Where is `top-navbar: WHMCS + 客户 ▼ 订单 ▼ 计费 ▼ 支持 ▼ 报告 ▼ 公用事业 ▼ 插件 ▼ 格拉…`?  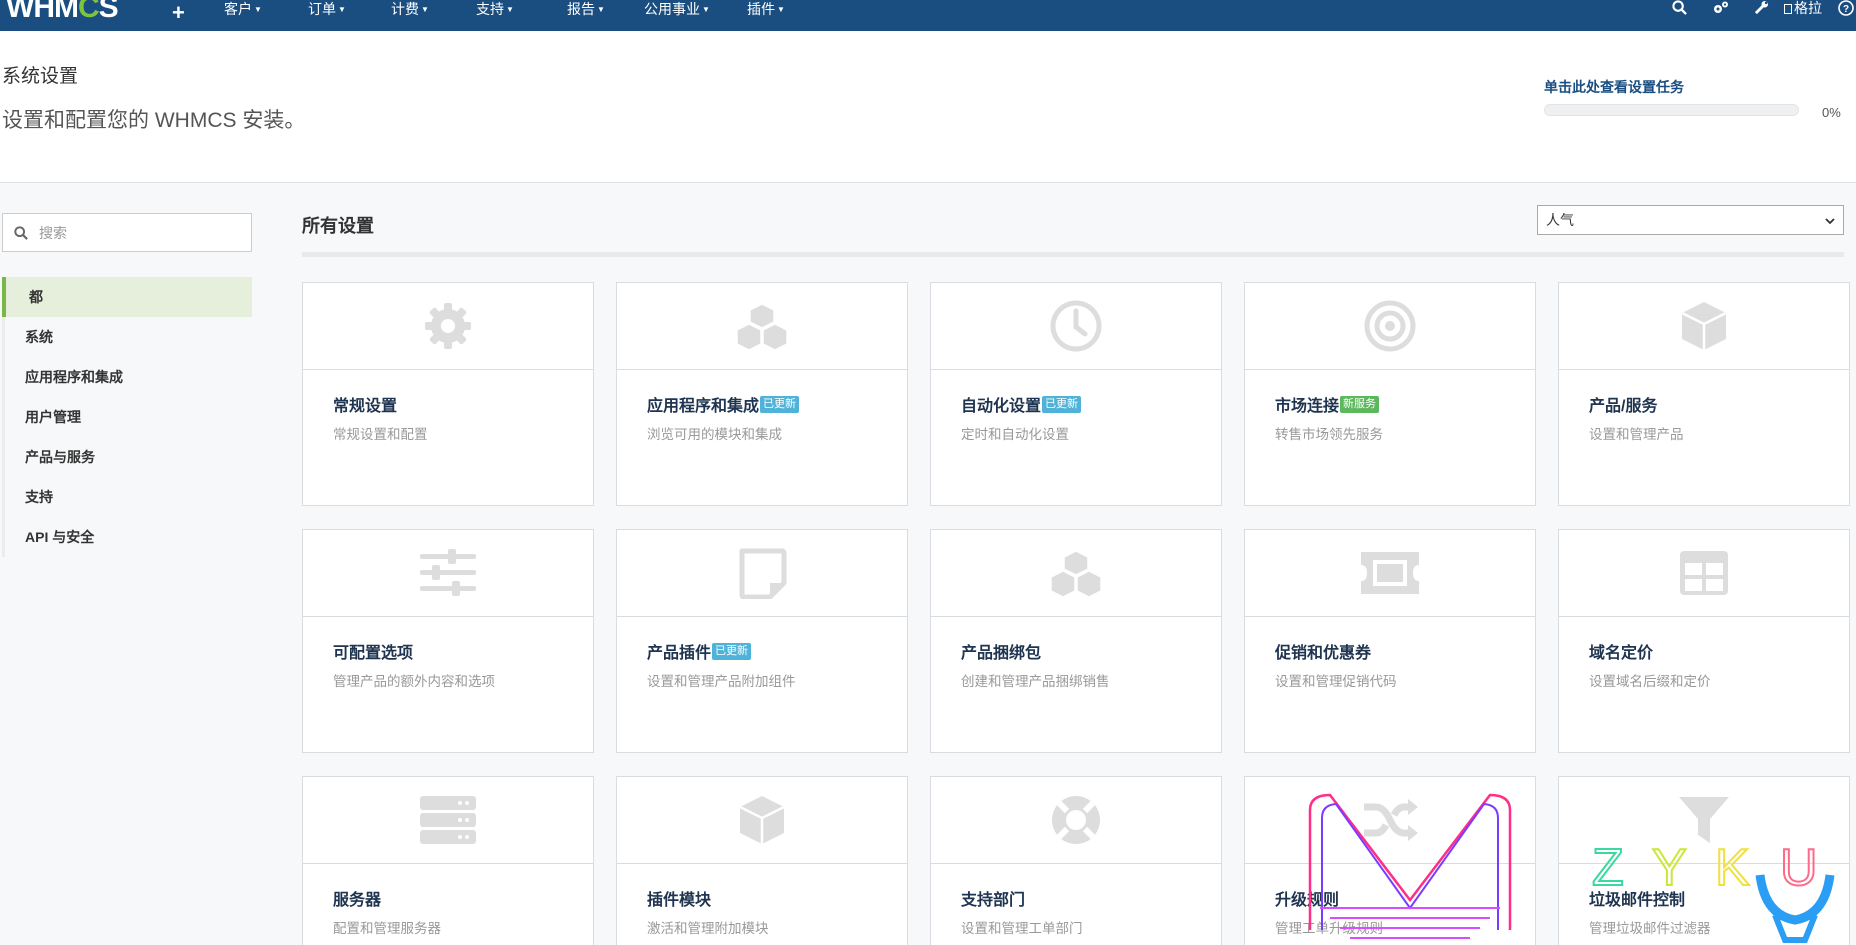
top-navbar: WHMCS + 客户 ▼ 订单 ▼ 计费 ▼ 支持 ▼ 报告 ▼ 公用事业 ▼ 插件 ▼ 格拉… is located at coordinates (928, 15).